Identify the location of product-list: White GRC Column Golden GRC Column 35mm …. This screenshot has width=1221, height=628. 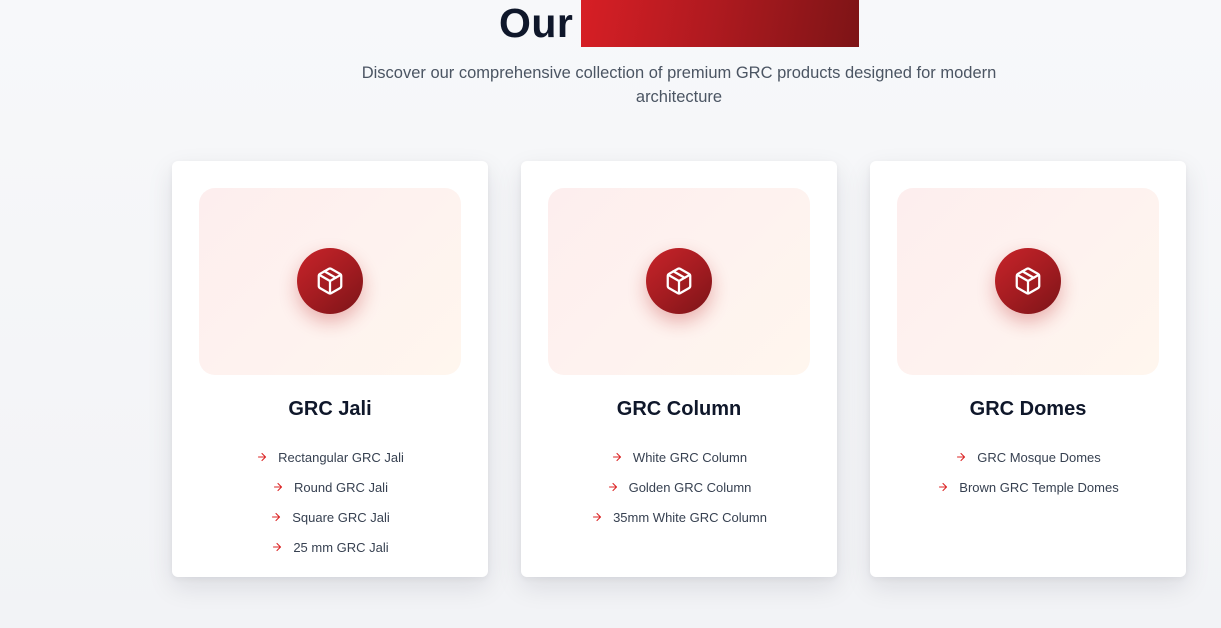
(679, 487).